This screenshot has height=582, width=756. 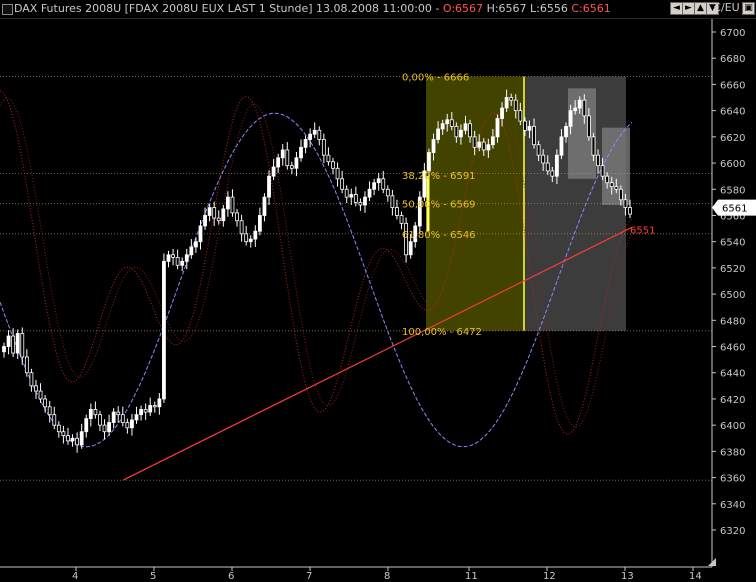 What do you see at coordinates (387, 576) in the screenshot?
I see `time-tick-label: 8` at bounding box center [387, 576].